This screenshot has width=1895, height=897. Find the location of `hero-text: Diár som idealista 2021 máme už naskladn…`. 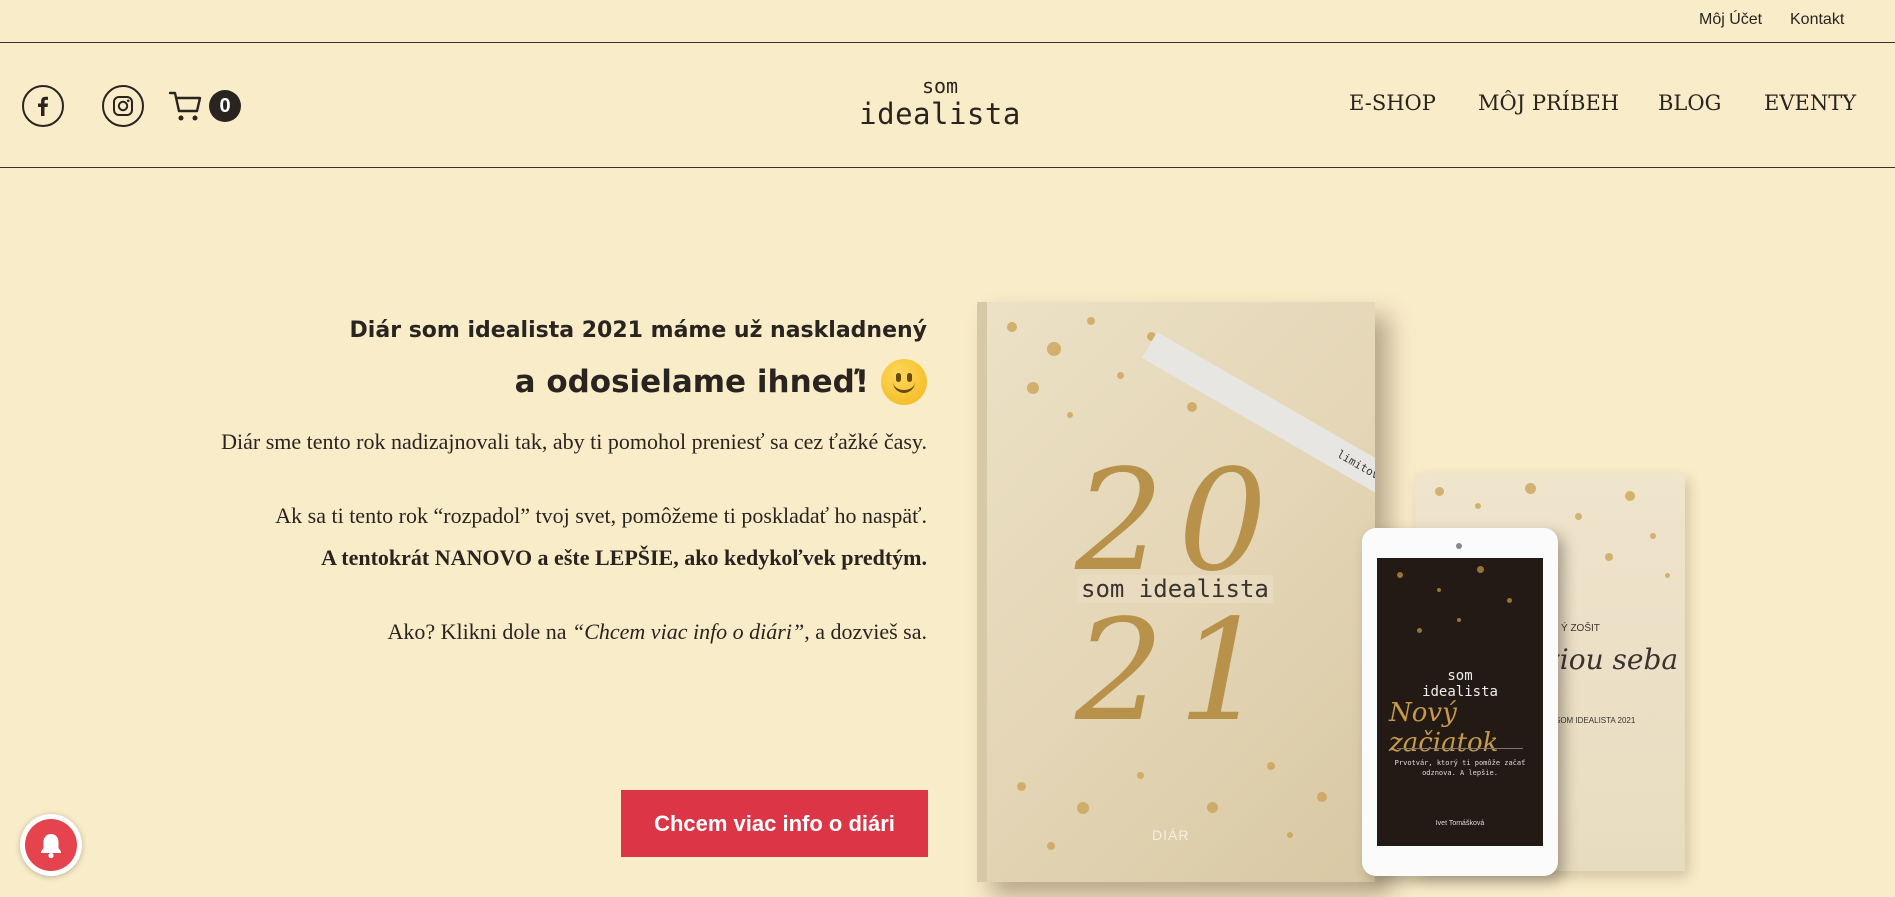

hero-text: Diár som idealista 2021 máme už naskladn… is located at coordinates (547, 482).